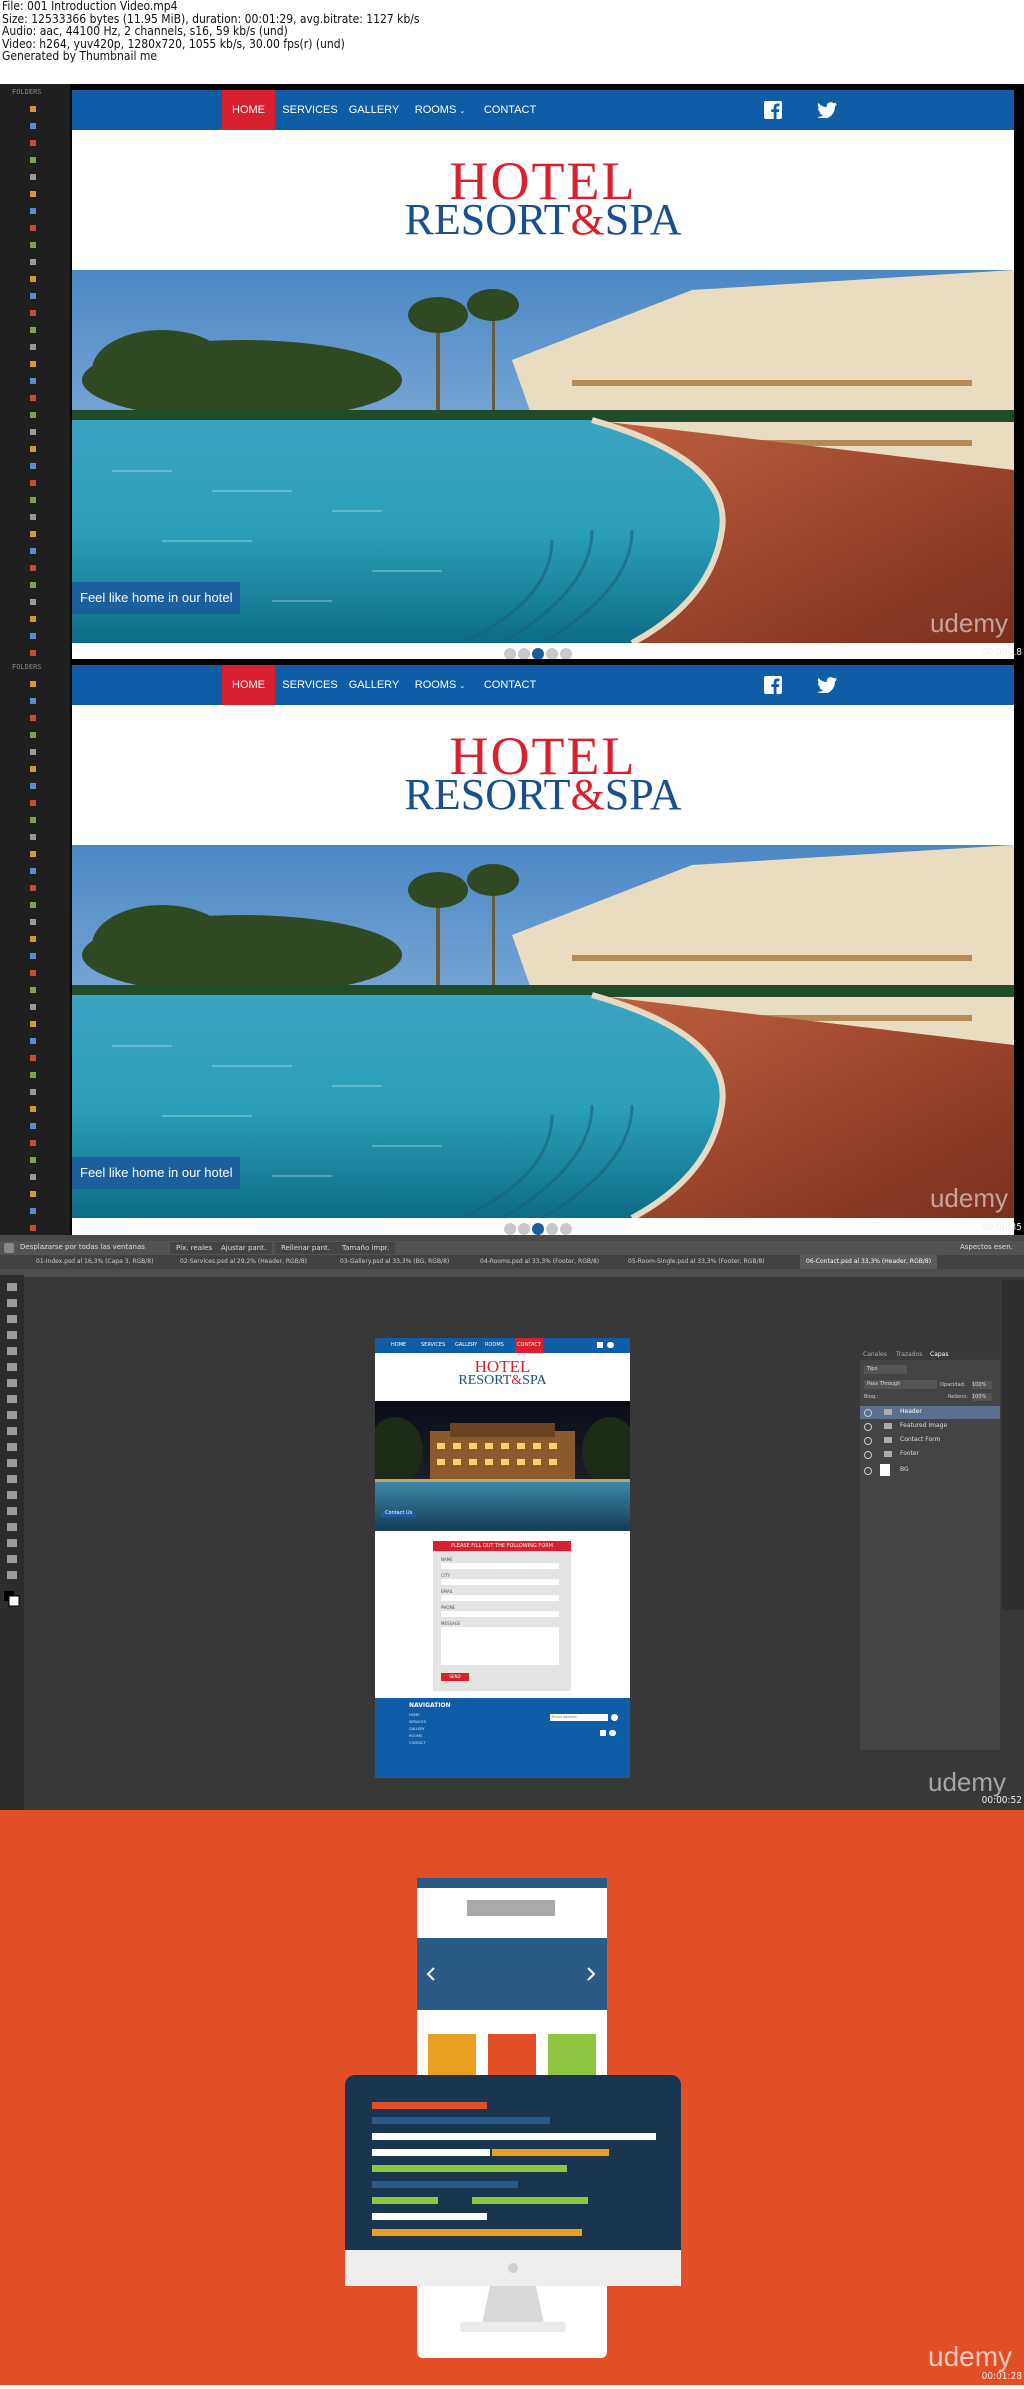  I want to click on tool-icons, so click(12, 1465).